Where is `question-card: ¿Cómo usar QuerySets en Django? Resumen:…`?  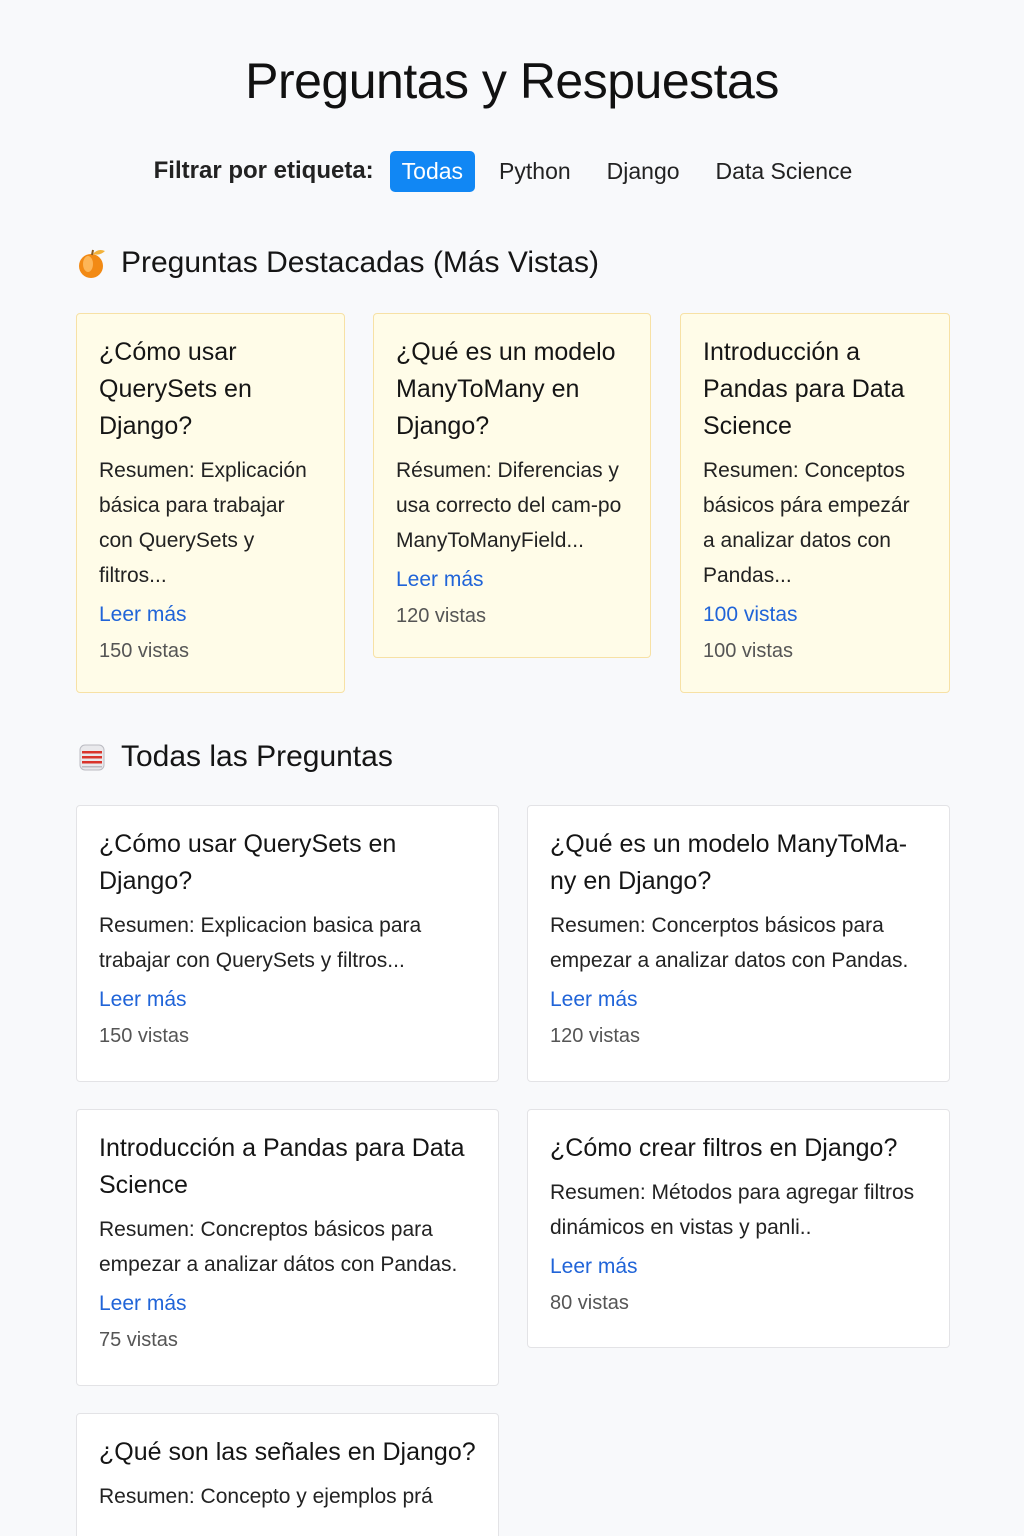 question-card: ¿Cómo usar QuerySets en Django? Resumen:… is located at coordinates (287, 943).